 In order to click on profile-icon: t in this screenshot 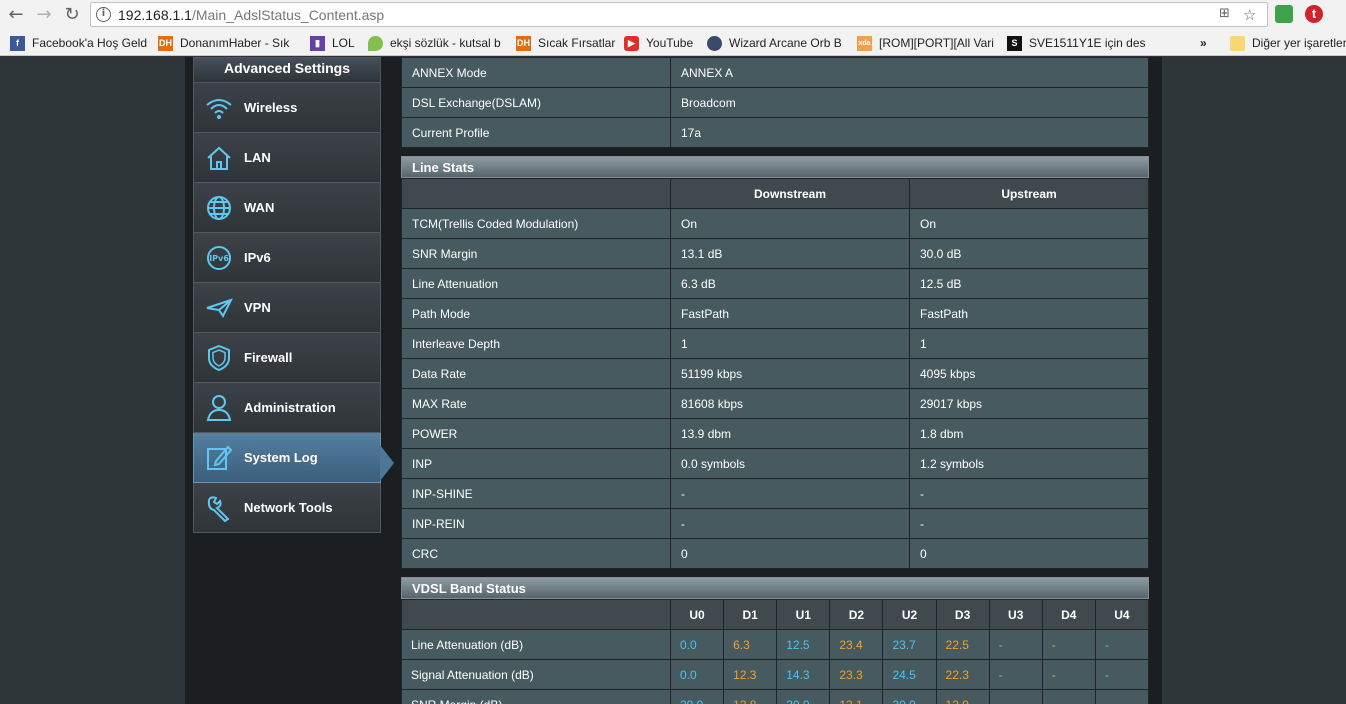, I will do `click(1314, 14)`.